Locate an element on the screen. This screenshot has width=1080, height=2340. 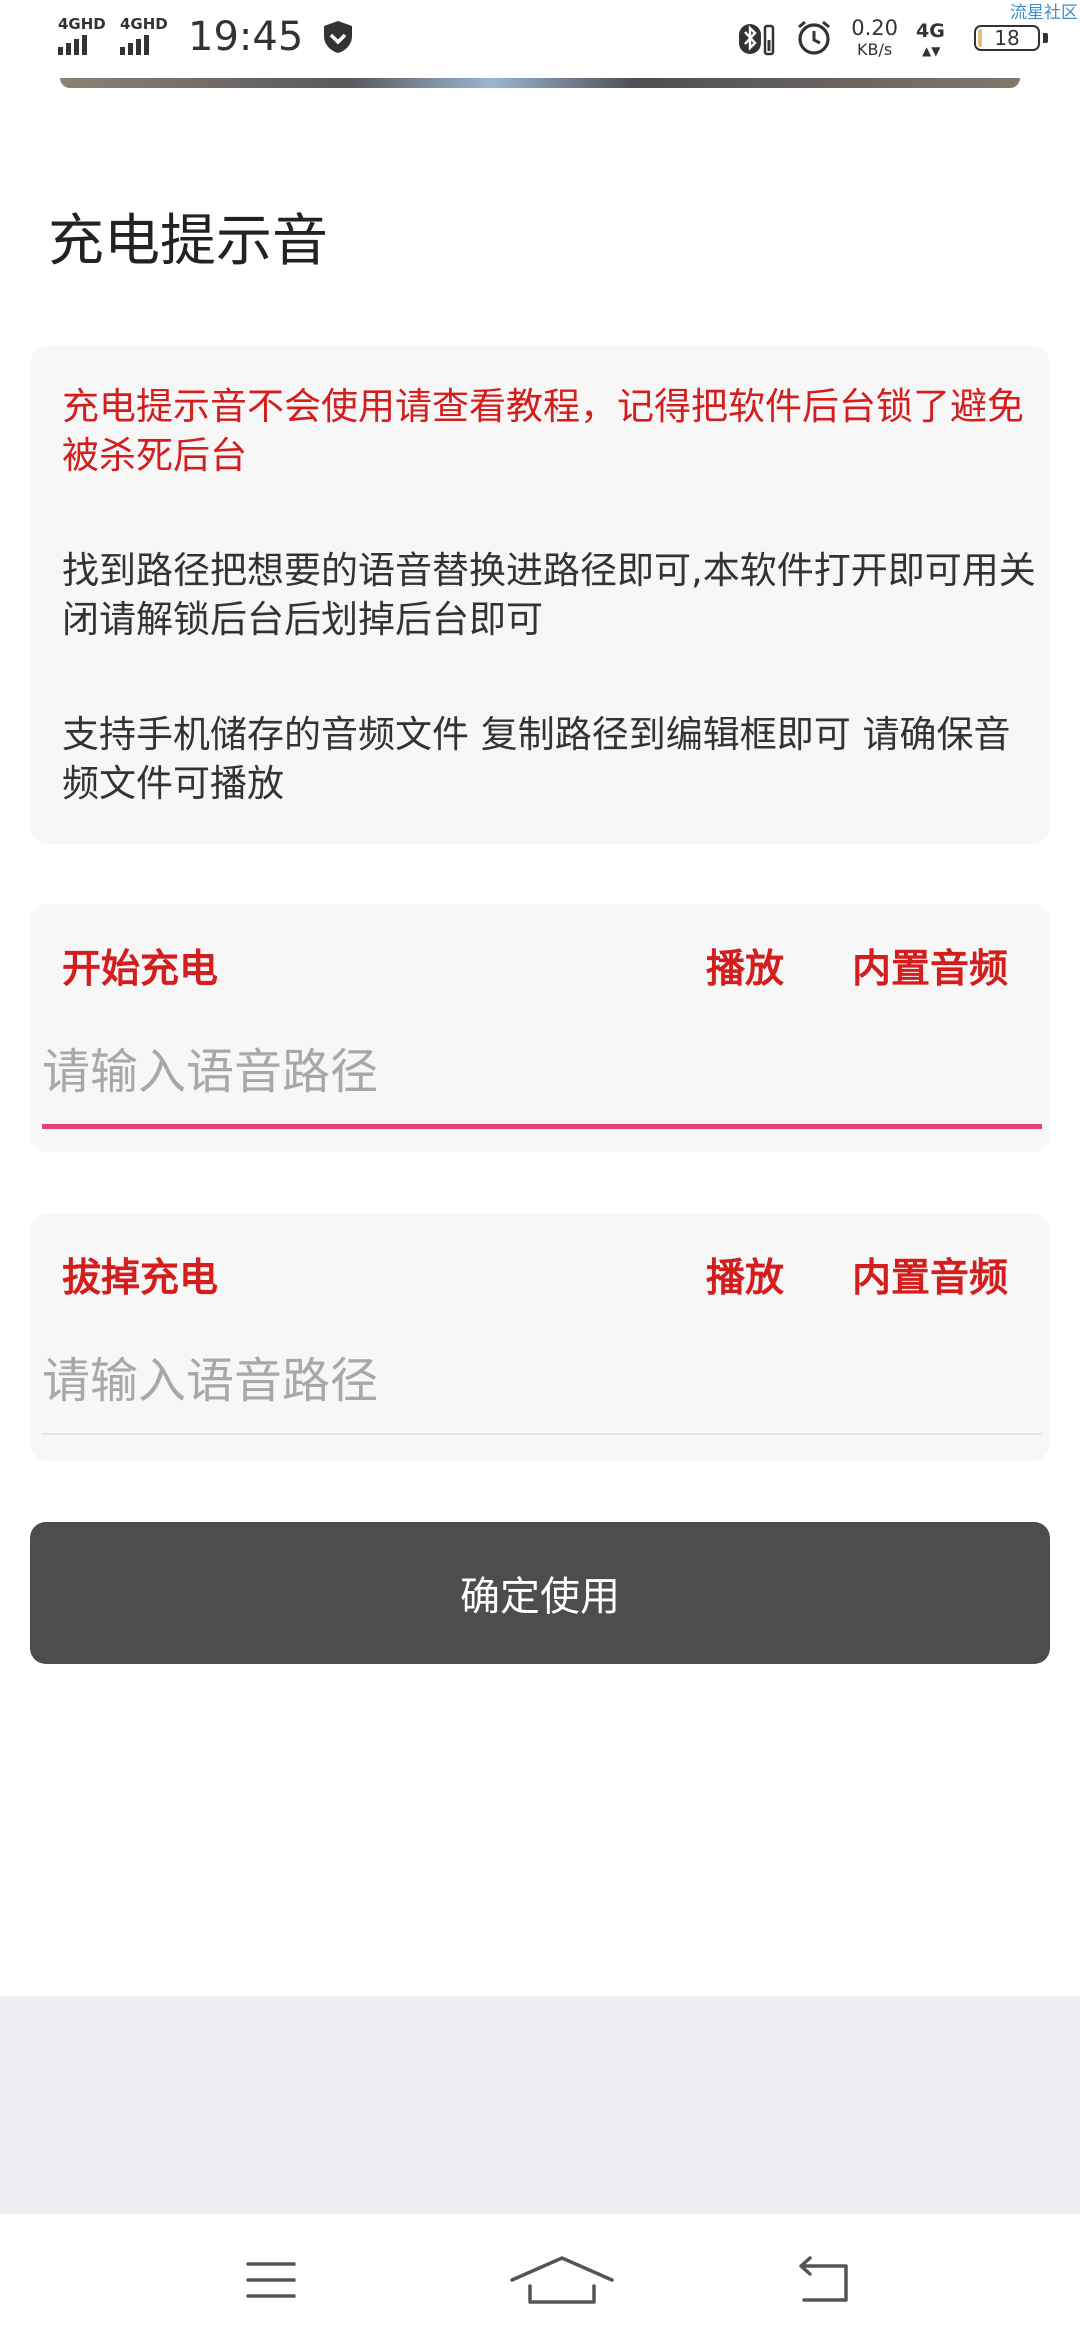
unplug-builtin-audio-button: 内置音频 is located at coordinates (930, 1275).